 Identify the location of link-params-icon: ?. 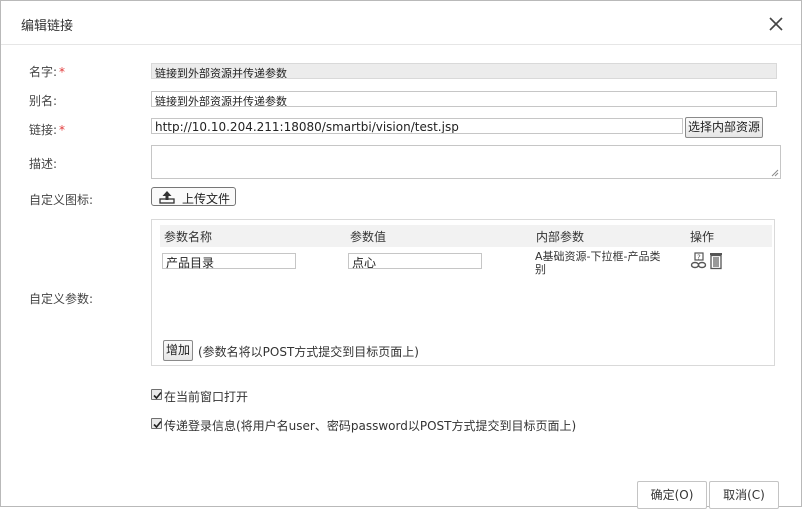
(699, 262).